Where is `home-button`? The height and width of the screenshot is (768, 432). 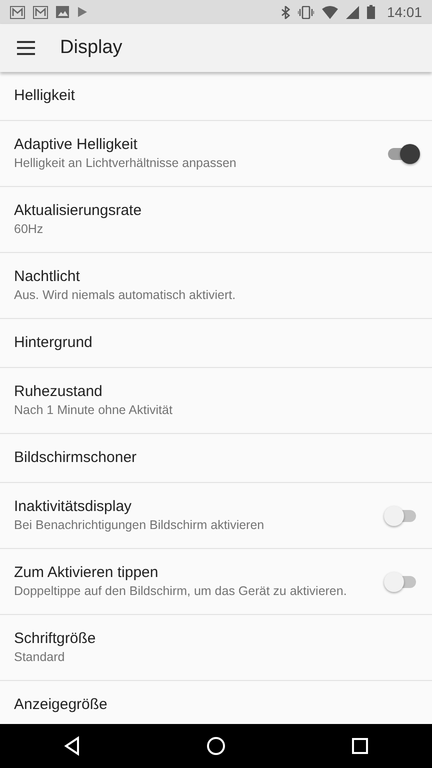
home-button is located at coordinates (216, 746).